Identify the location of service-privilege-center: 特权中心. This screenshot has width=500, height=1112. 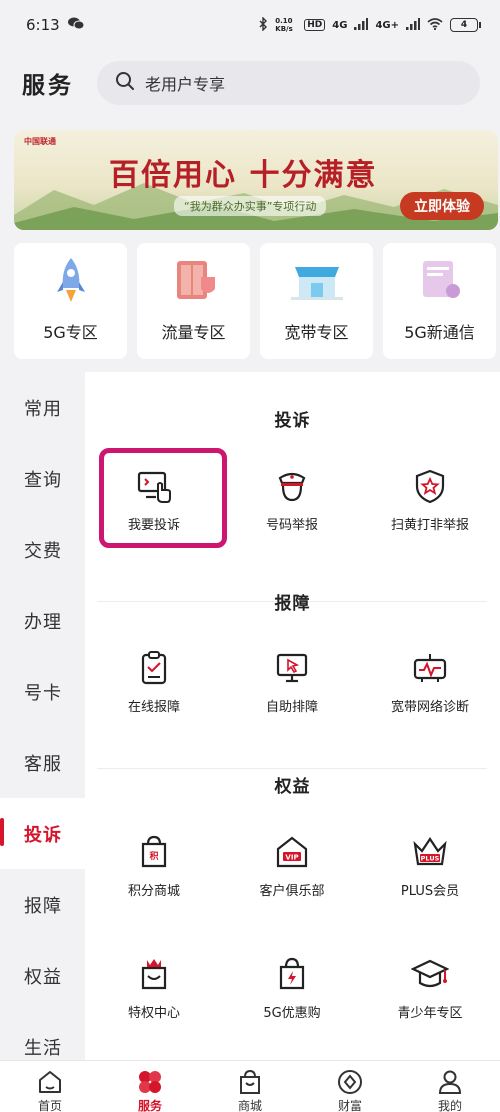
(154, 987).